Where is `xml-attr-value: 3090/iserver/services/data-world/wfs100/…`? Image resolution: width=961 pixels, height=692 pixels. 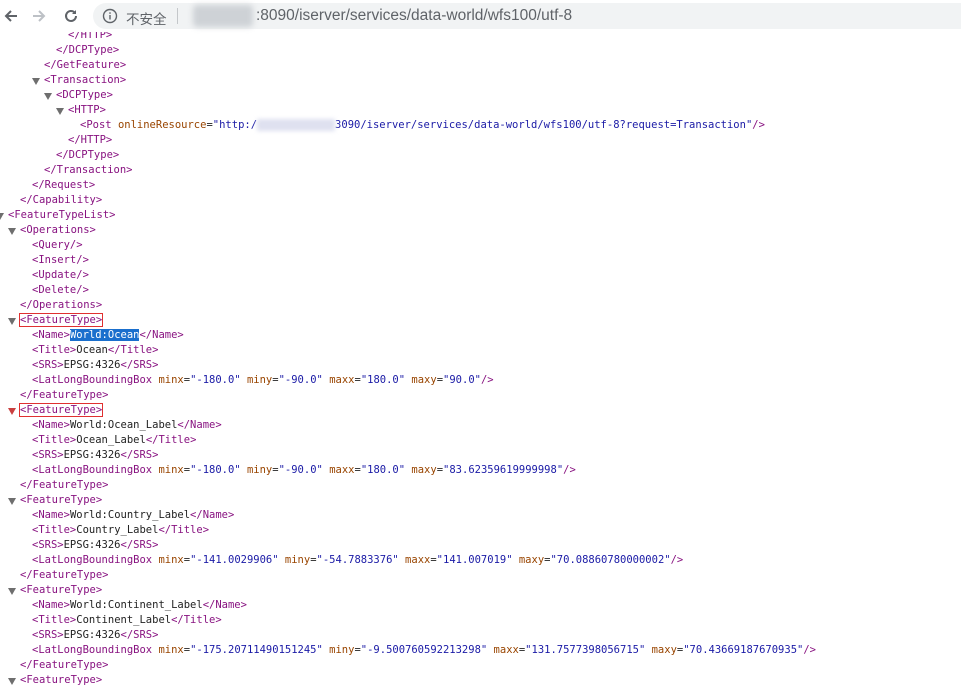 xml-attr-value: 3090/iserver/services/data-world/wfs100/… is located at coordinates (544, 125).